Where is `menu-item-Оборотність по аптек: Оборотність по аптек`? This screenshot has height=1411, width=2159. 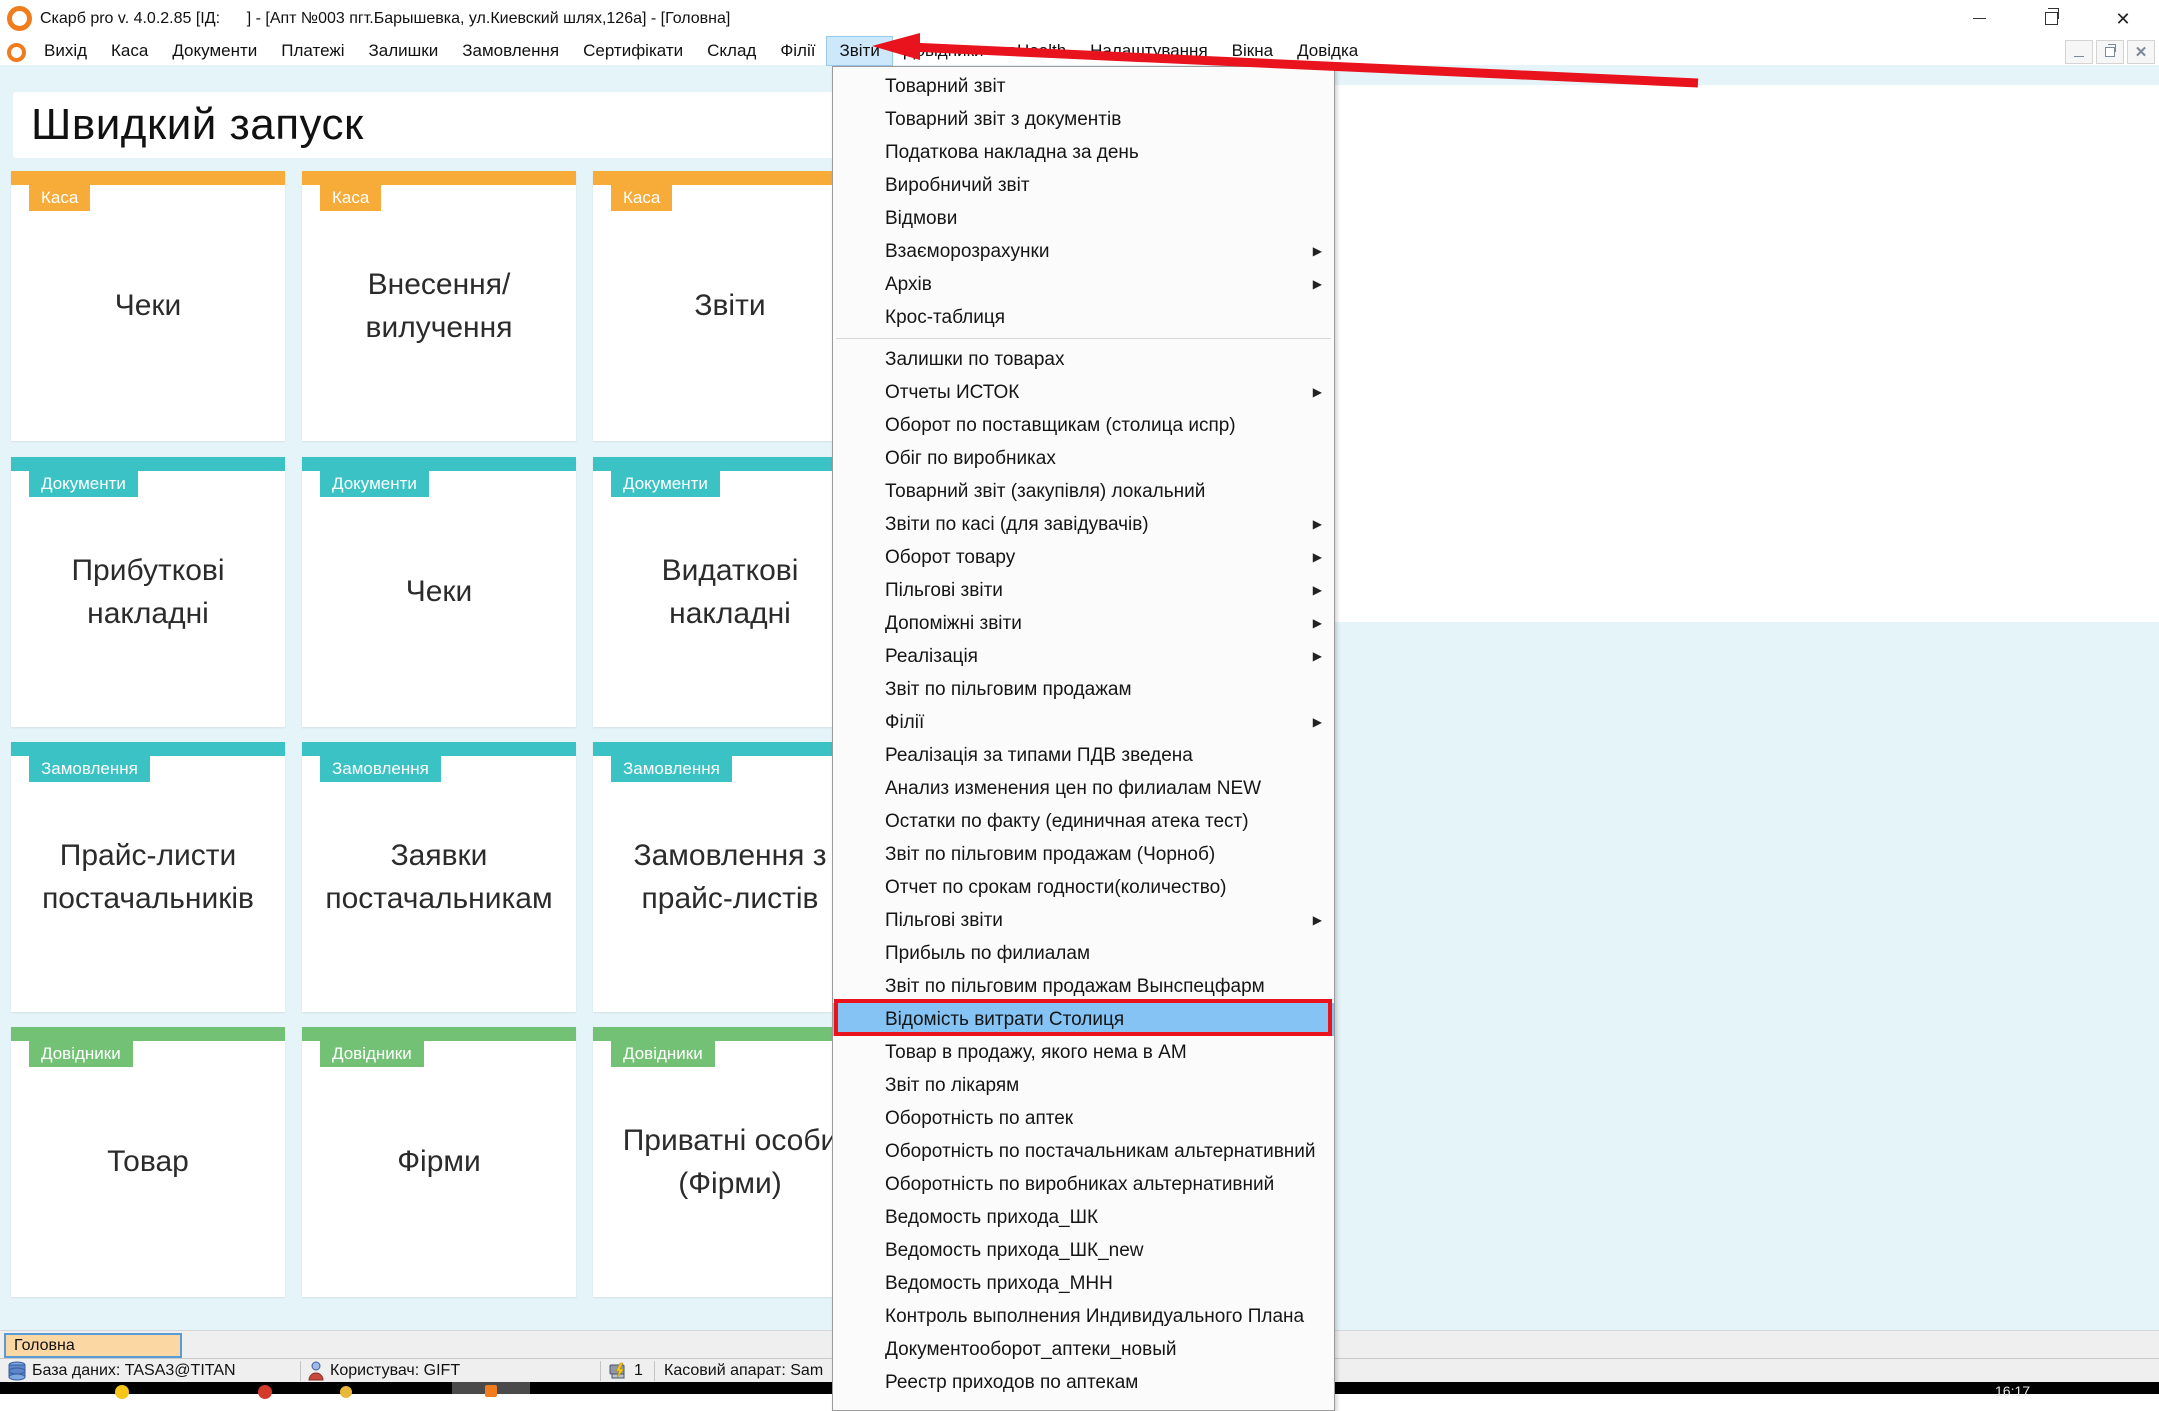
menu-item-Оборотність по аптек: Оборотність по аптек is located at coordinates (1083, 1118).